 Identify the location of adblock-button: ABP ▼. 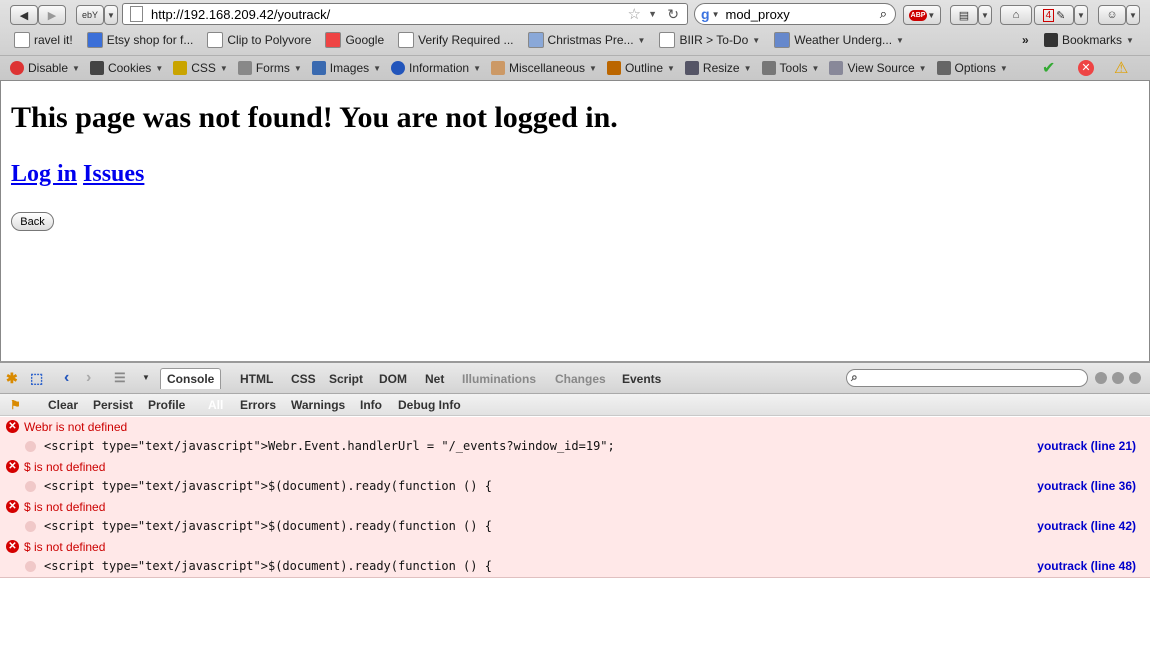
(922, 15).